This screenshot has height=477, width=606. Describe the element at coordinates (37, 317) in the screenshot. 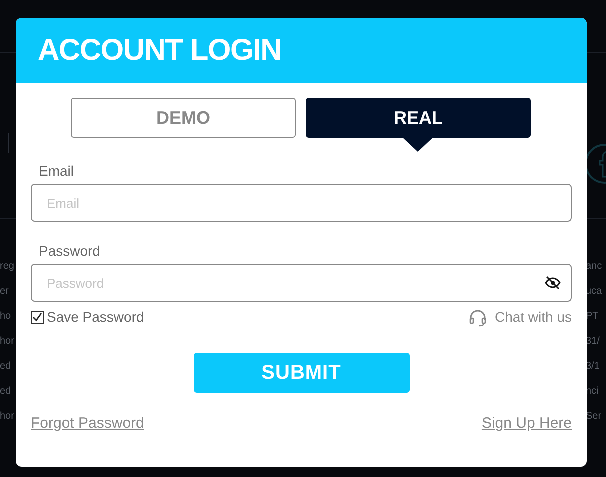

I see `checkbox` at that location.